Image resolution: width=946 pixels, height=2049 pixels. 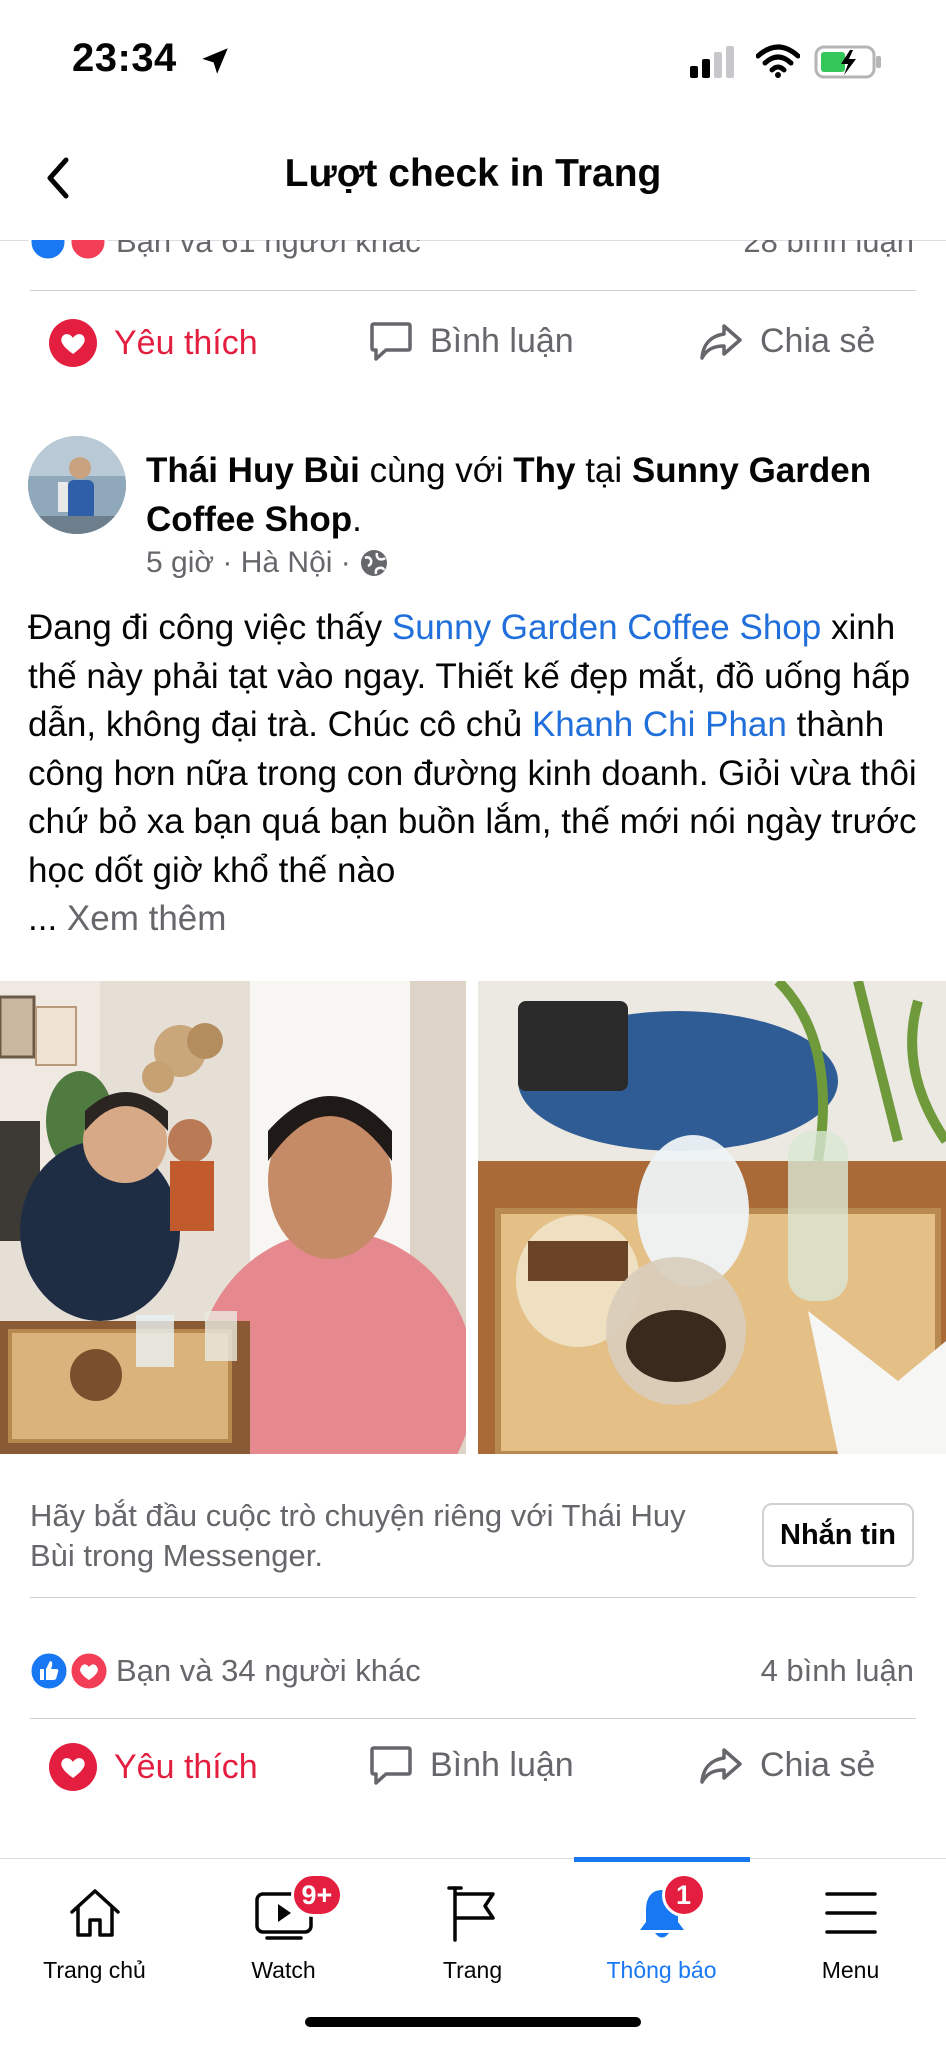 What do you see at coordinates (712, 1217) in the screenshot?
I see `post-photo-drinks` at bounding box center [712, 1217].